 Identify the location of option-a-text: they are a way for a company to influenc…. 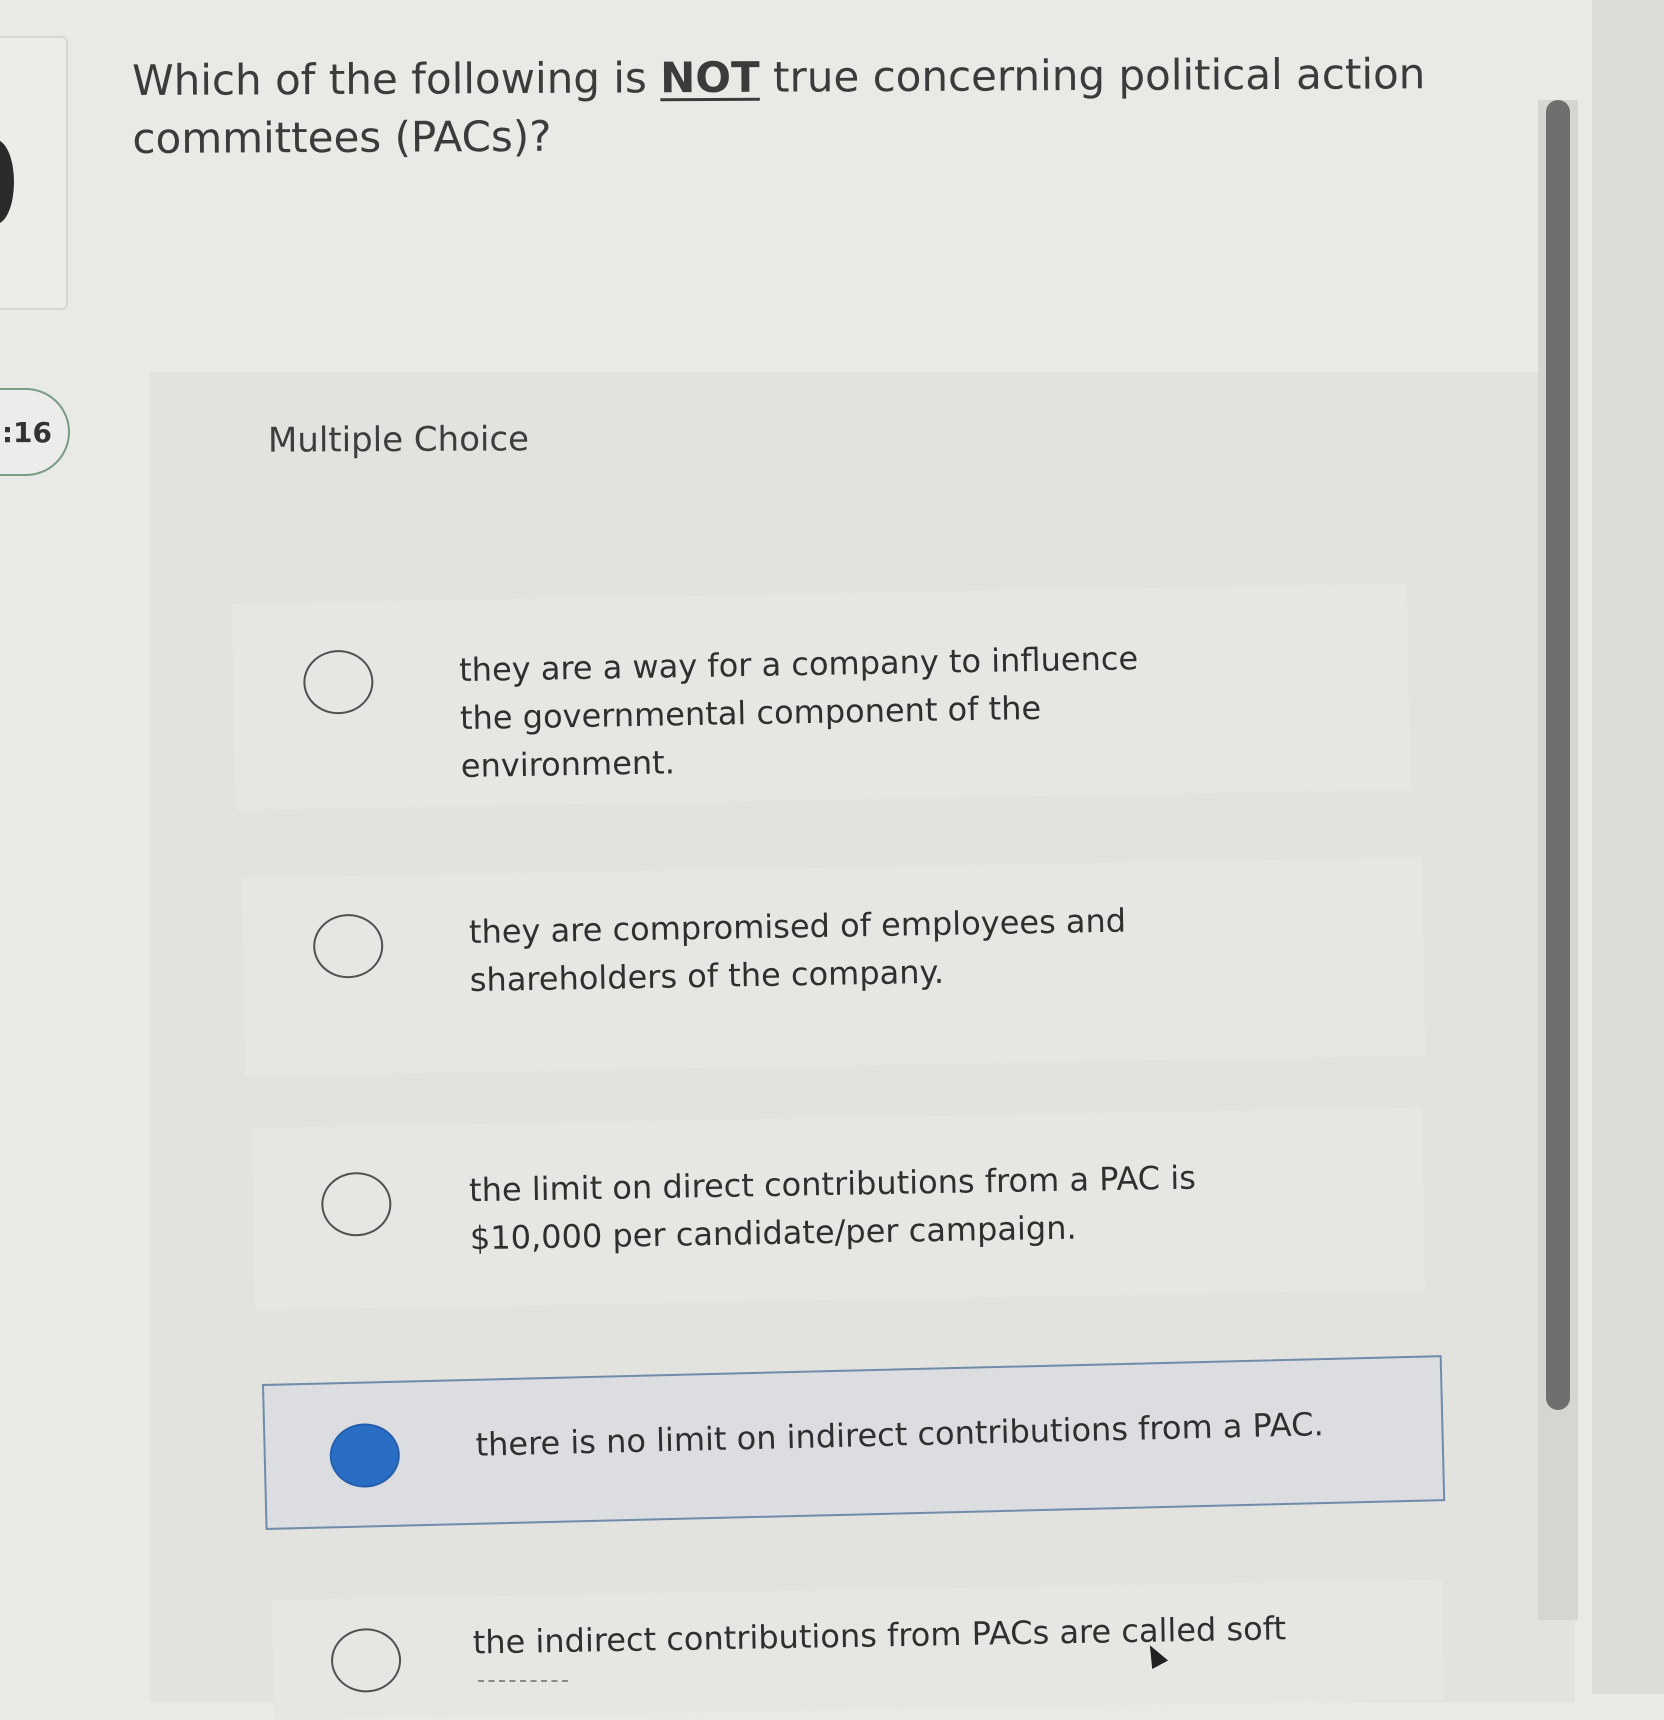
(798, 712).